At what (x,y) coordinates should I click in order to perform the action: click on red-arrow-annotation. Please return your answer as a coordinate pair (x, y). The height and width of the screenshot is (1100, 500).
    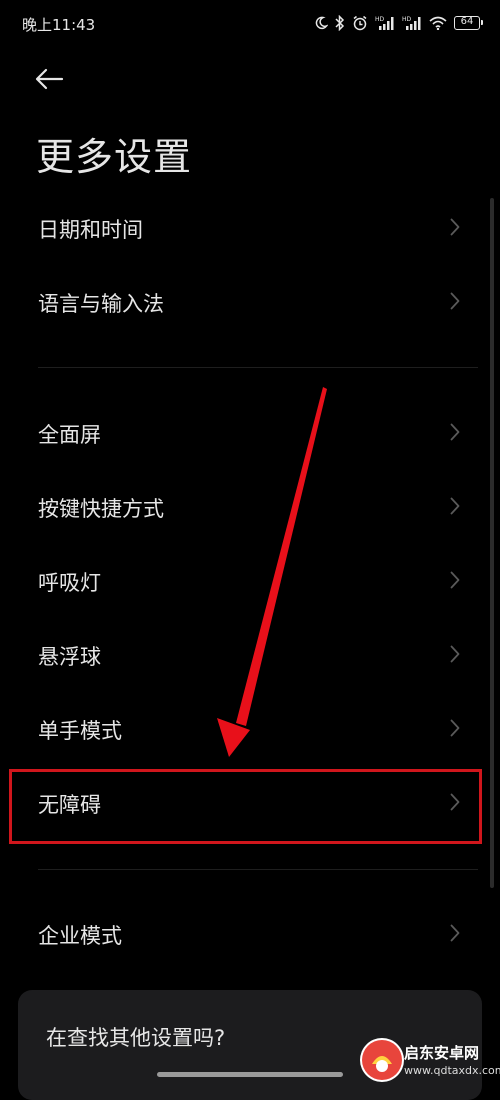
    Looking at the image, I should click on (272, 572).